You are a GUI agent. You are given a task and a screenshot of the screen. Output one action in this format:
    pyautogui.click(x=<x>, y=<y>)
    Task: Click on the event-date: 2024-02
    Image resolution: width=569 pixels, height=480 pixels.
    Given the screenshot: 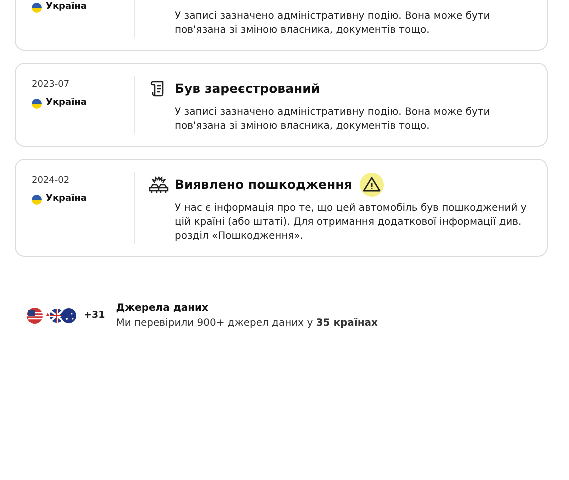 What is the action you would take?
    pyautogui.click(x=51, y=181)
    